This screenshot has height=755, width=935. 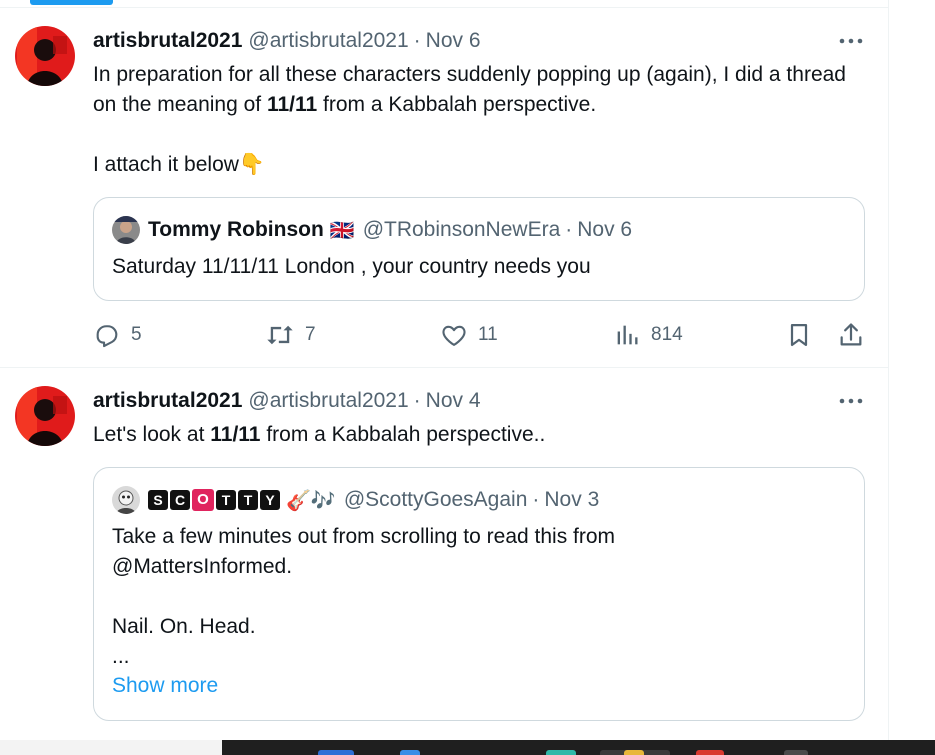 I want to click on uk-flag-emoji: 🇬🇧, so click(x=342, y=230).